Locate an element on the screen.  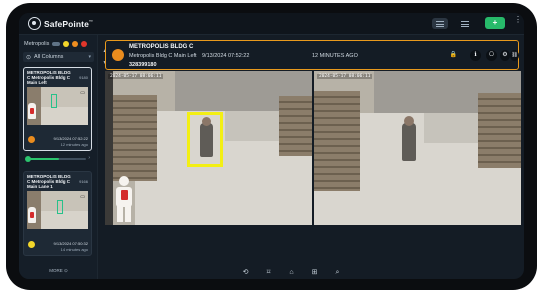
list-view-icon is located at coordinates (465, 23).